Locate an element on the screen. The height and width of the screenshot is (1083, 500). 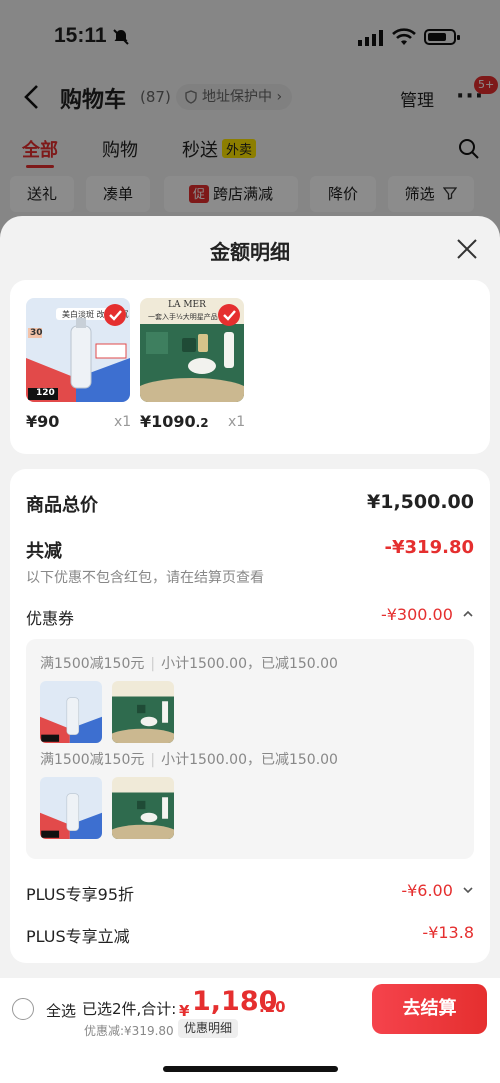
chevron-up-icon is located at coordinates (468, 614).